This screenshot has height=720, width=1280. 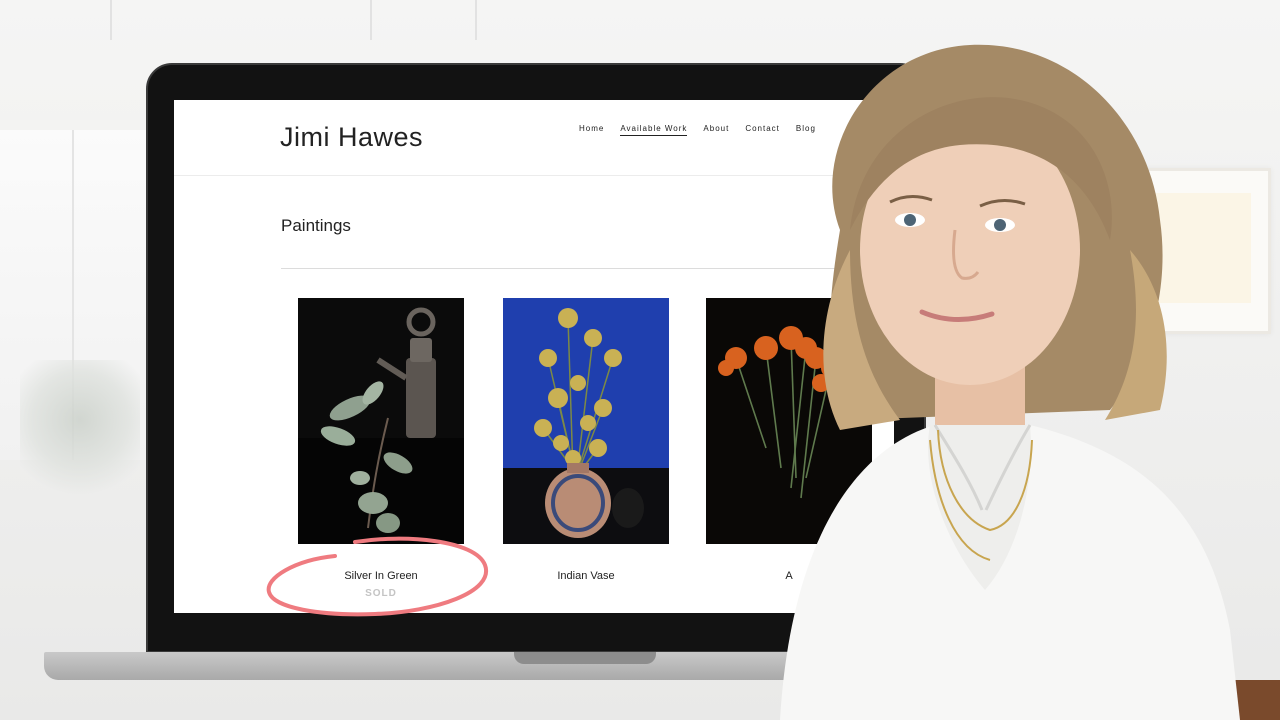 What do you see at coordinates (586, 421) in the screenshot?
I see `artwork-image-indian-vase` at bounding box center [586, 421].